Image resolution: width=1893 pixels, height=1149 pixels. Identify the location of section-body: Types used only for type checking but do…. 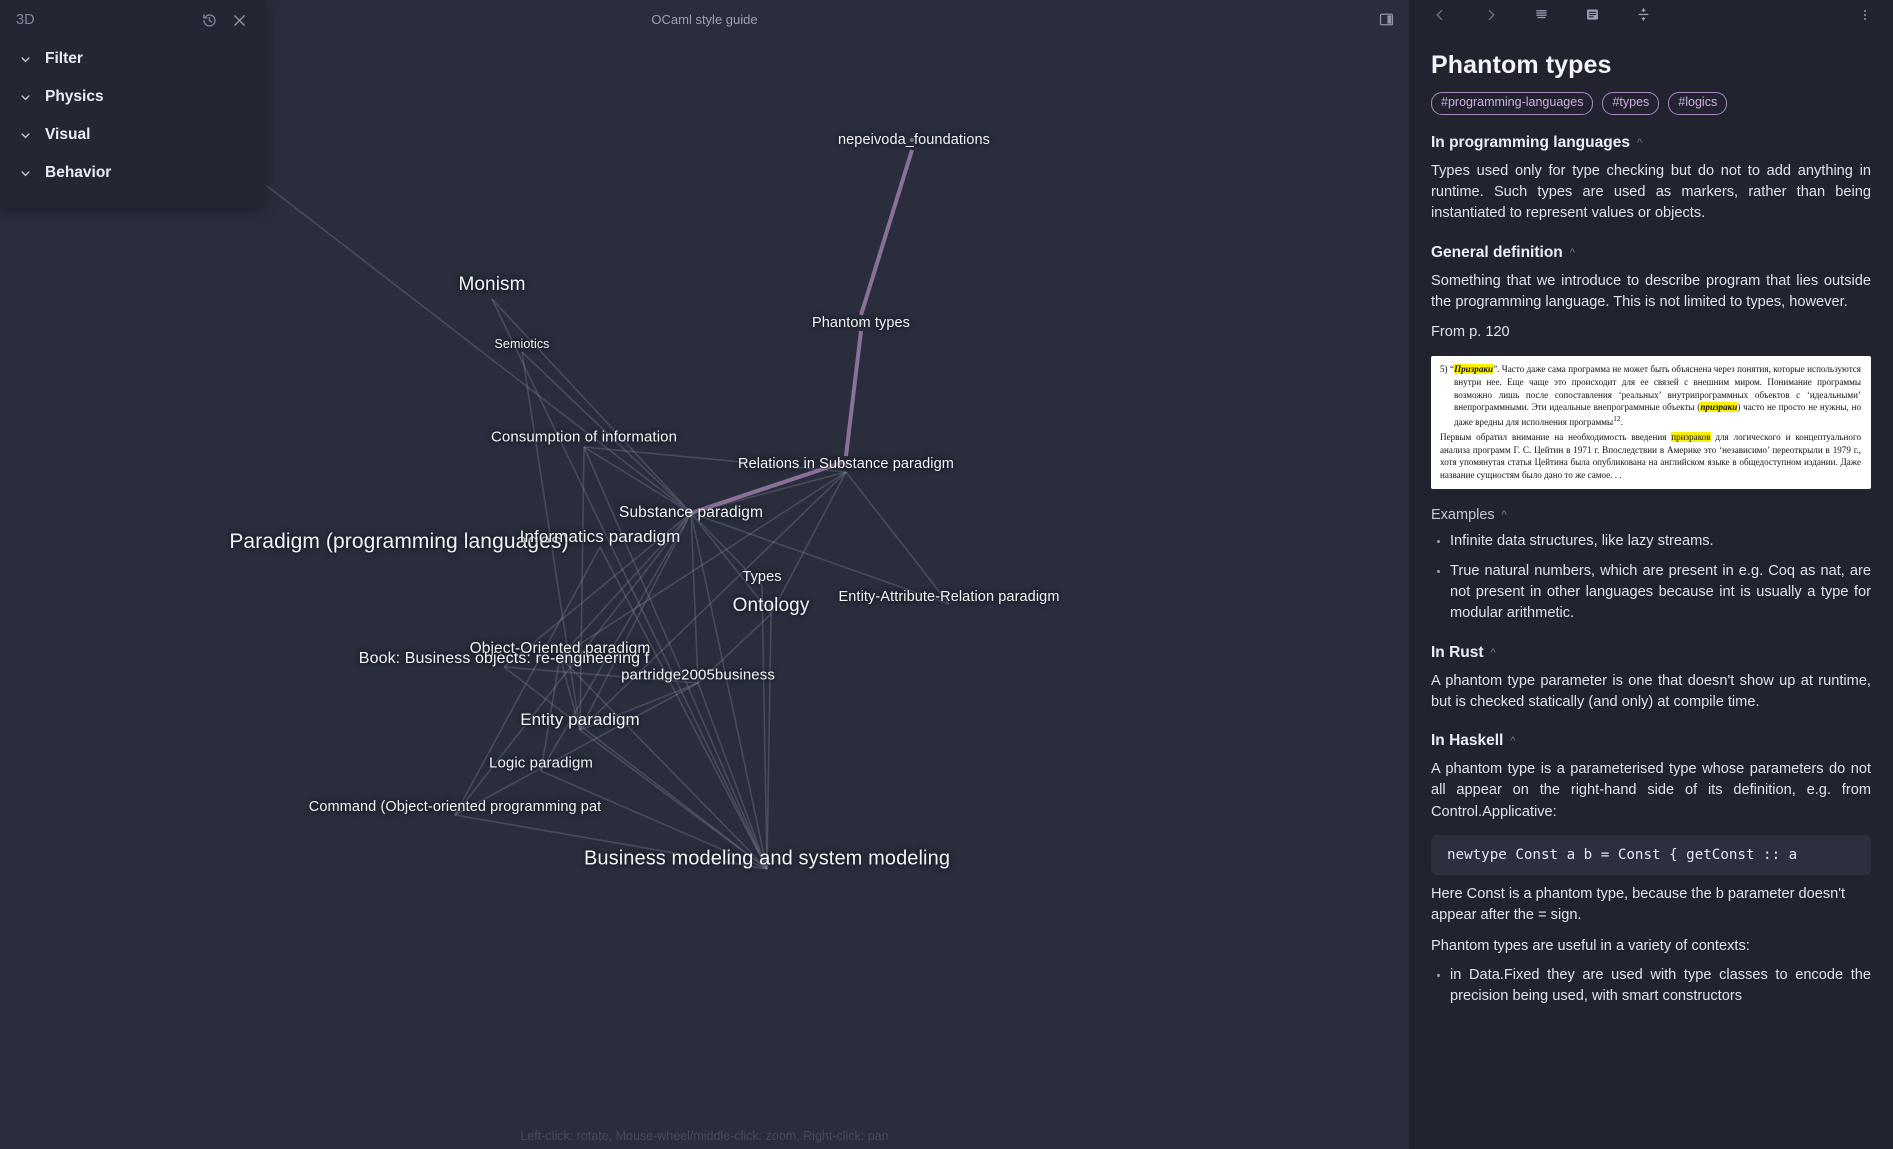
(1651, 192).